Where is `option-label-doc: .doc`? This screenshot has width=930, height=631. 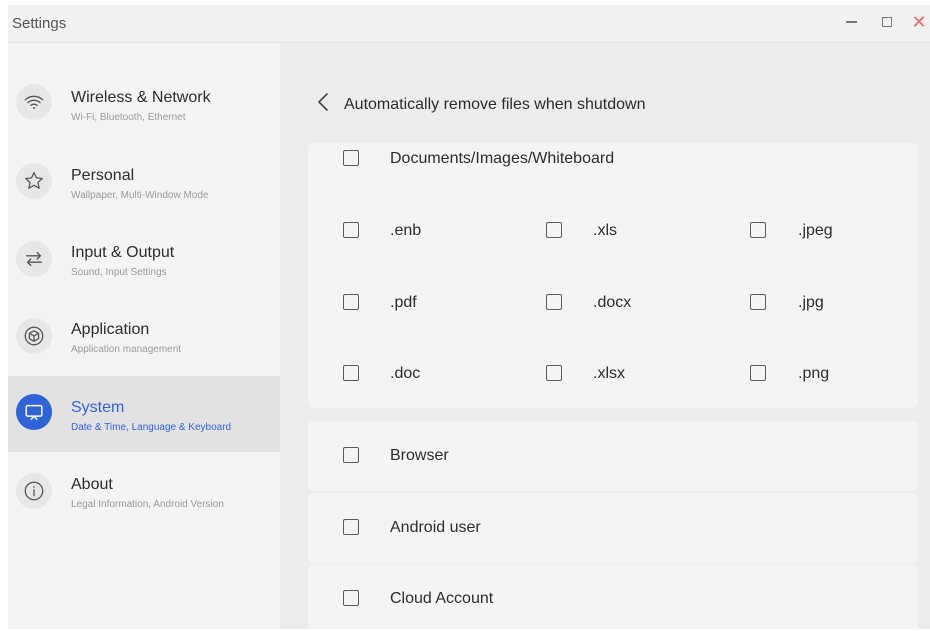 option-label-doc: .doc is located at coordinates (405, 373).